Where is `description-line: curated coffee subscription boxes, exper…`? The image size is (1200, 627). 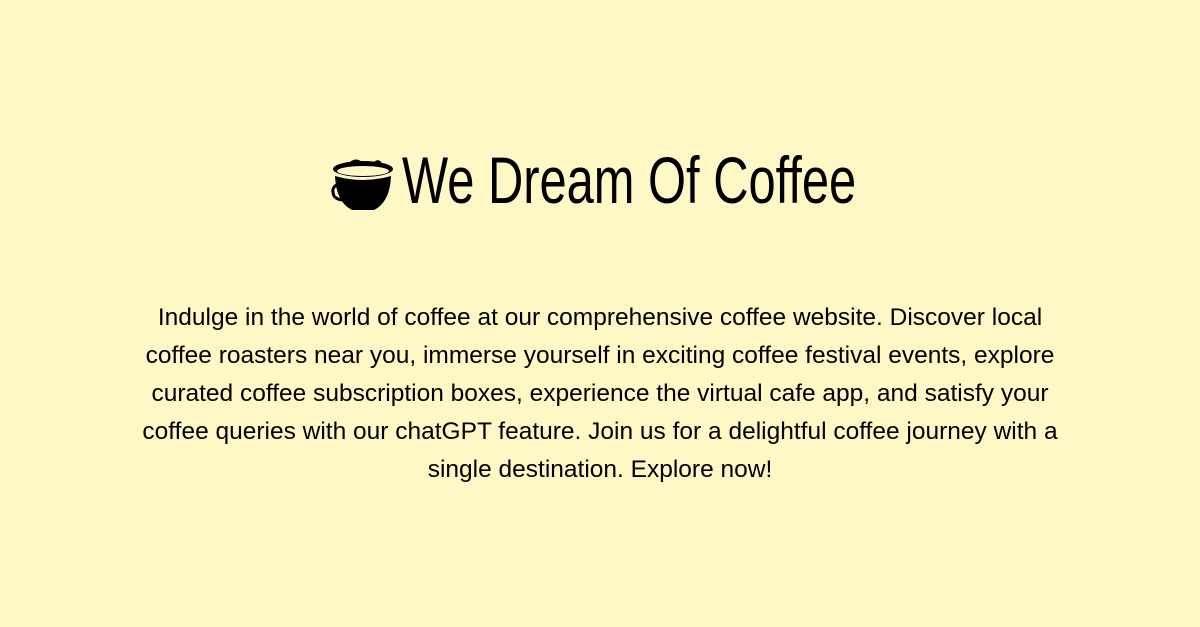 description-line: curated coffee subscription boxes, exper… is located at coordinates (600, 393).